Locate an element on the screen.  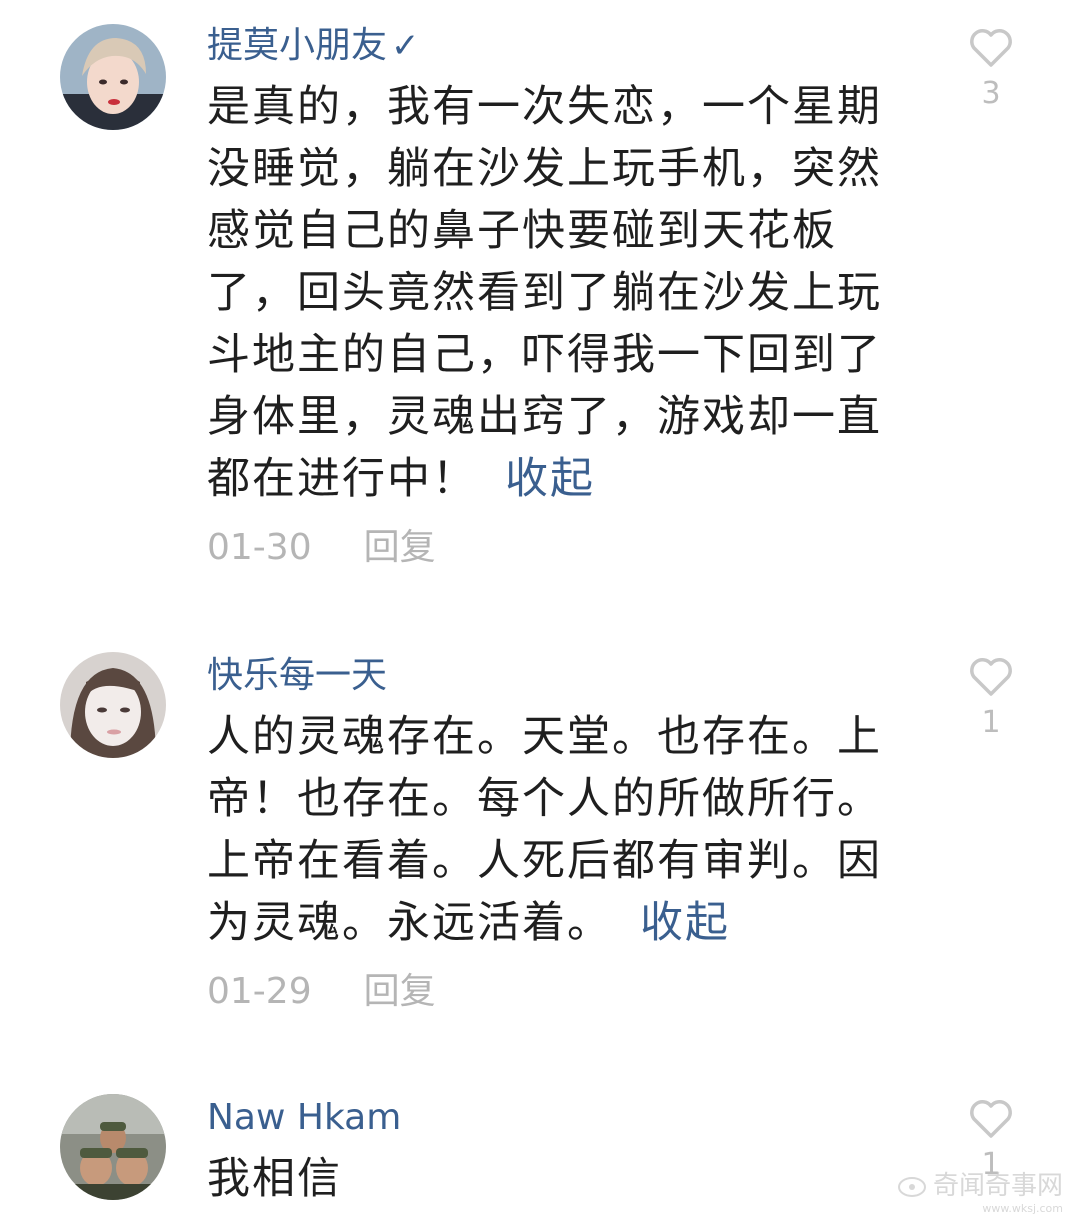
username: Naw Hkam is located at coordinates (304, 1118).